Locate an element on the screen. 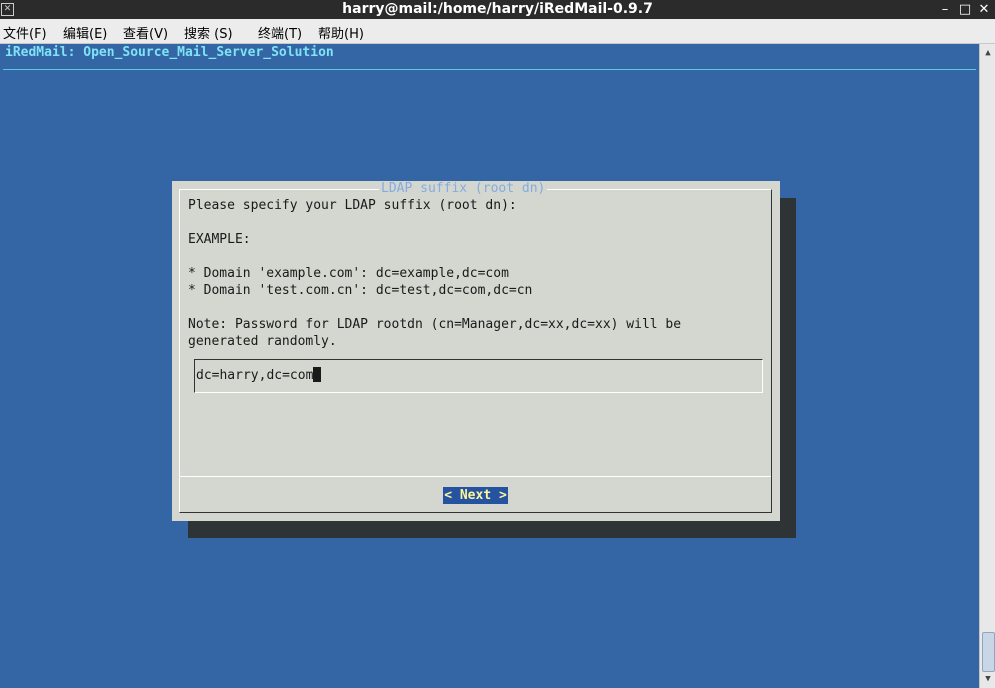 This screenshot has height=688, width=995. menu-edit: 编辑(E) is located at coordinates (85, 32).